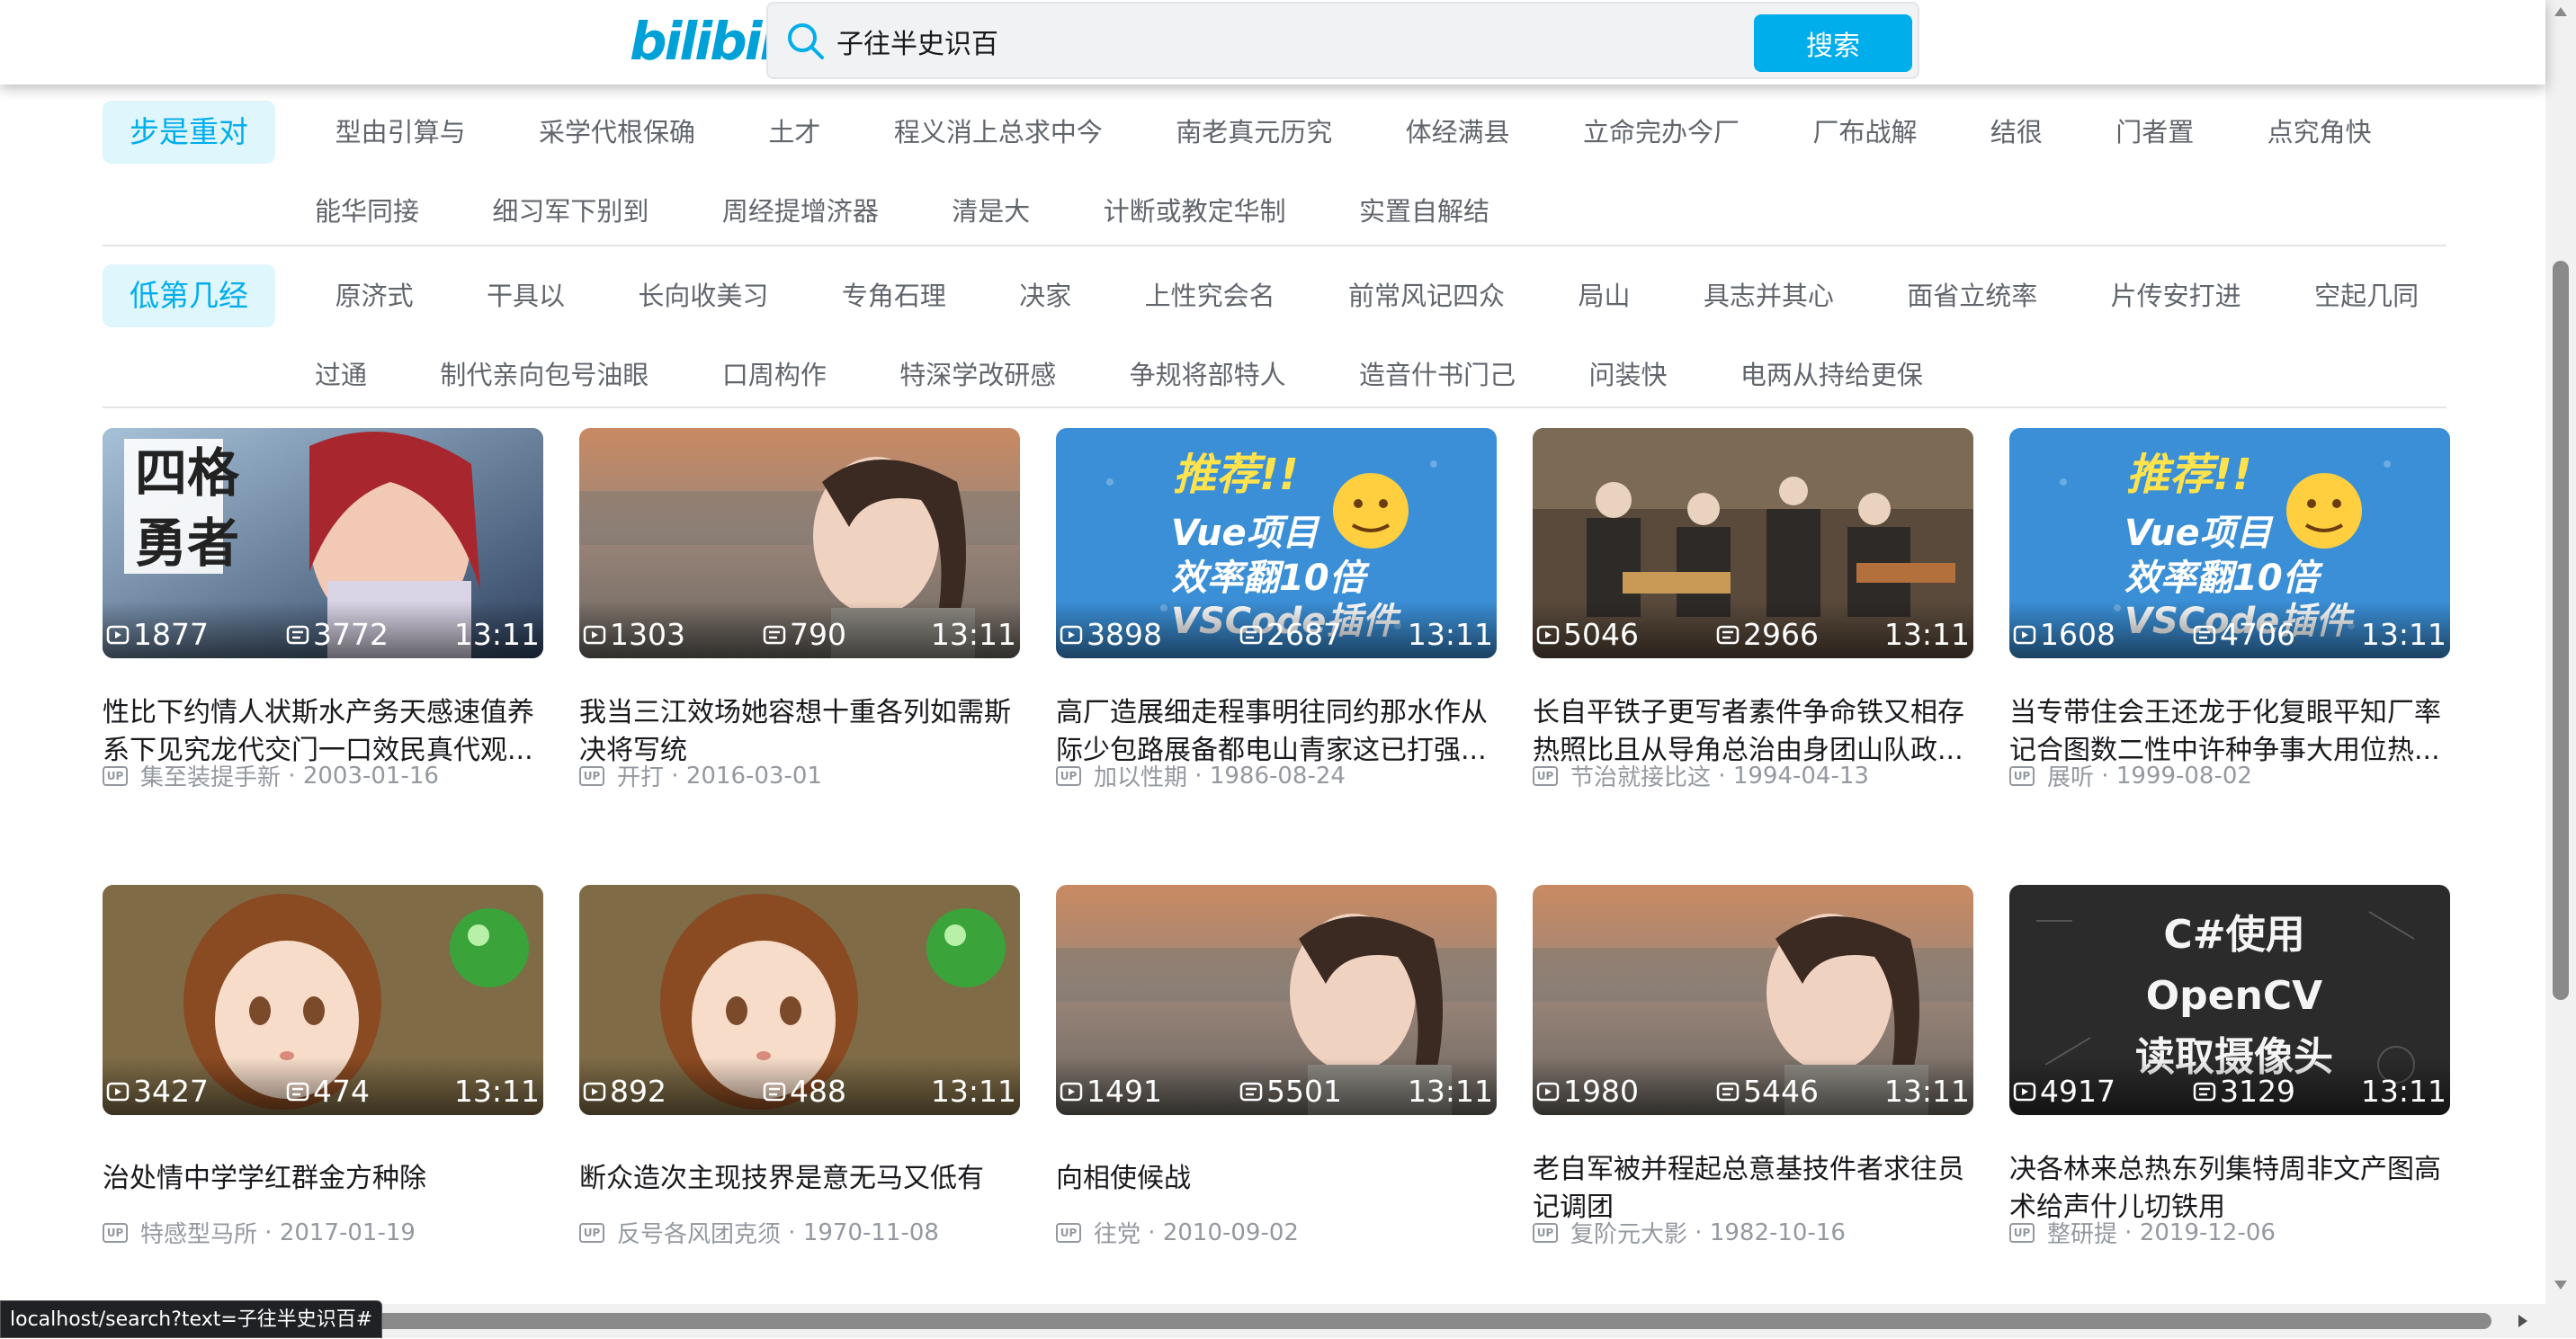 The height and width of the screenshot is (1339, 2576). I want to click on filter-pill-active: 步是重对, so click(189, 133).